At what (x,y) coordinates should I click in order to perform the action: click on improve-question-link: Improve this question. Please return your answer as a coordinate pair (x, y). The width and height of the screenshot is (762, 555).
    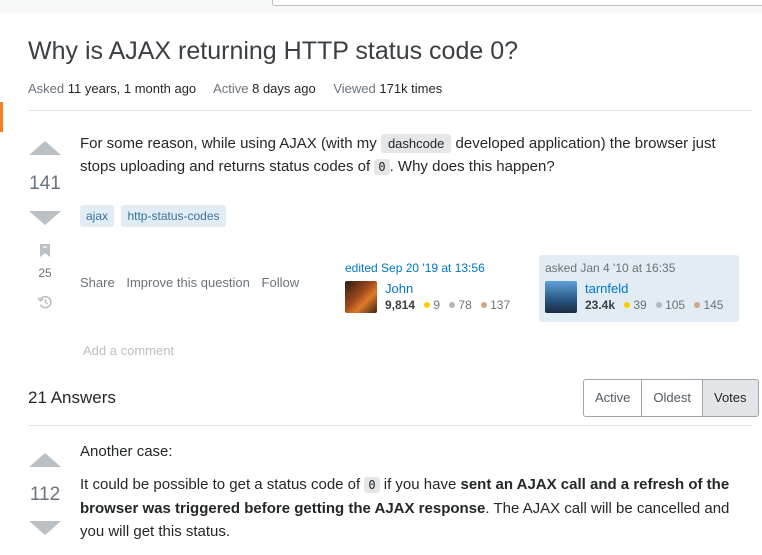
    Looking at the image, I should click on (188, 282).